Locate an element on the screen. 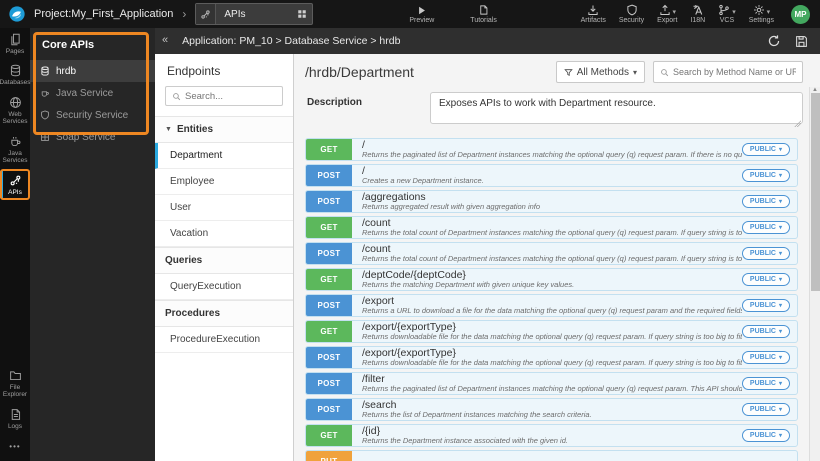 The height and width of the screenshot is (461, 820). api-row: PUT is located at coordinates (551, 455).